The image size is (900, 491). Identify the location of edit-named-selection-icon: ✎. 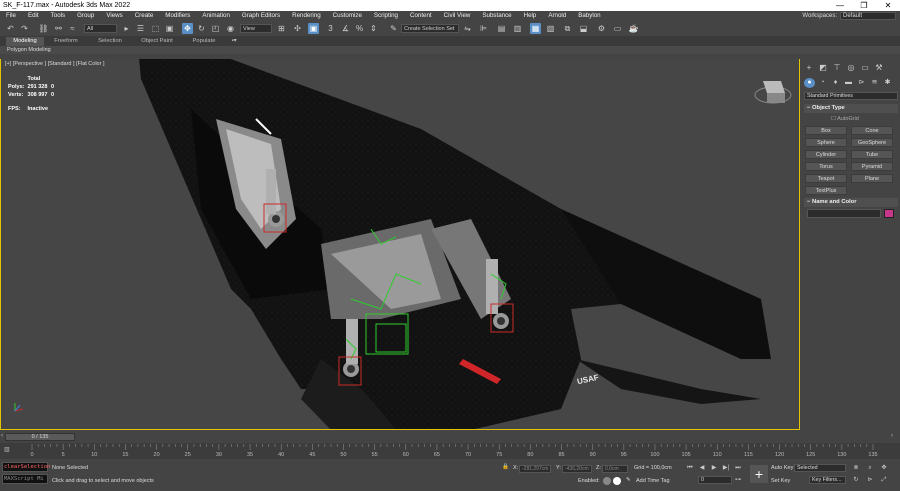
(393, 28).